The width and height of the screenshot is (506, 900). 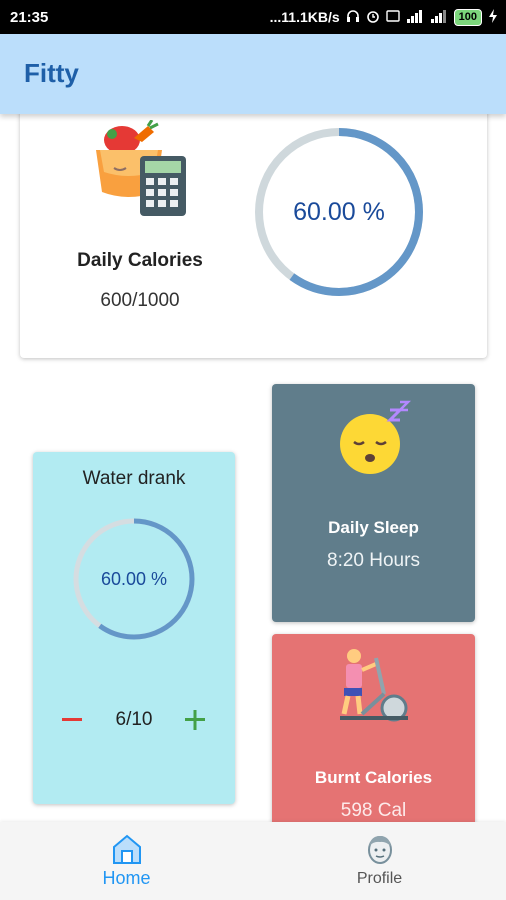 I want to click on sleeping-face-icon, so click(x=374, y=438).